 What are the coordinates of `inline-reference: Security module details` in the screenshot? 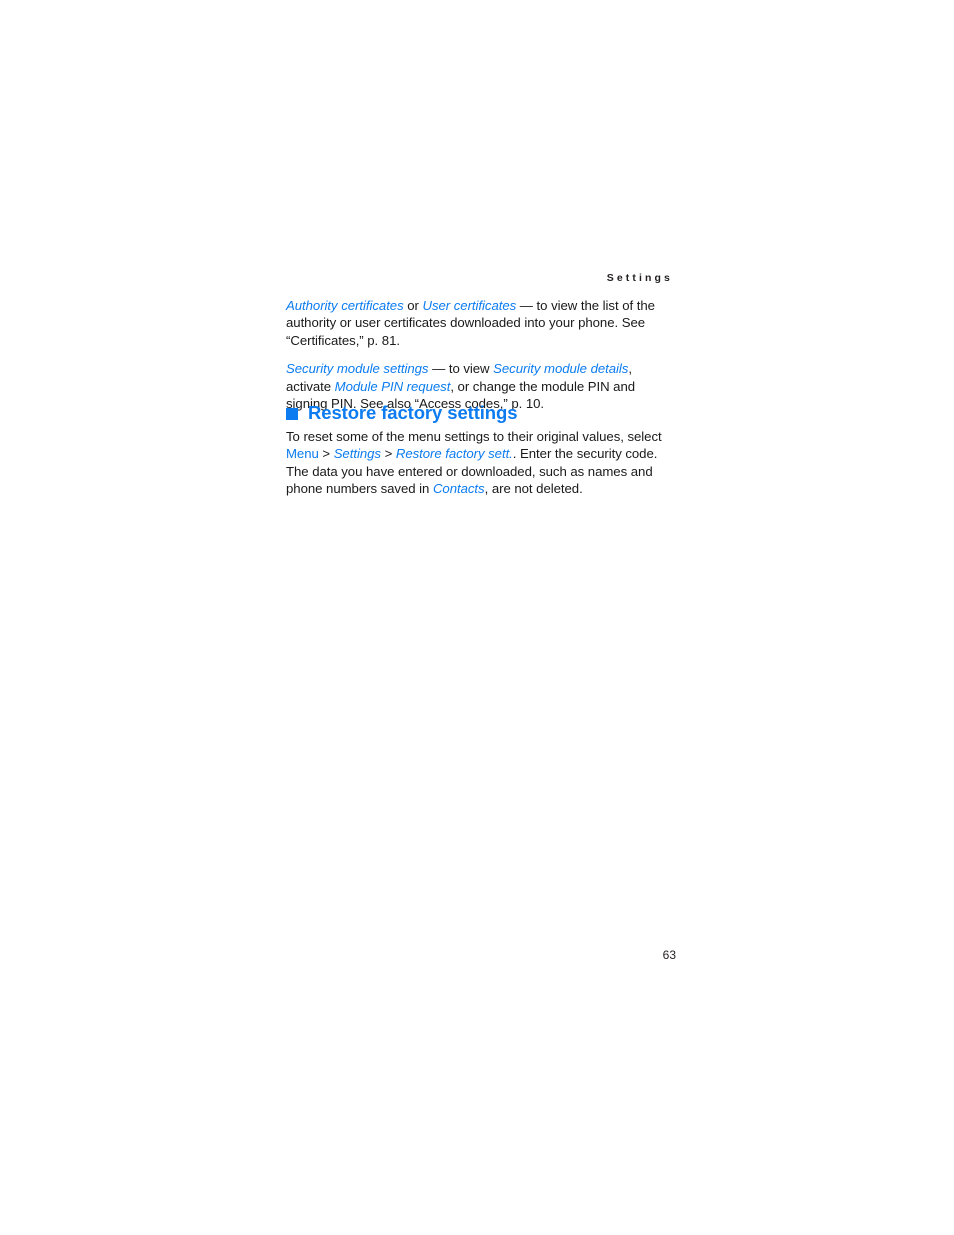 It's located at (561, 369).